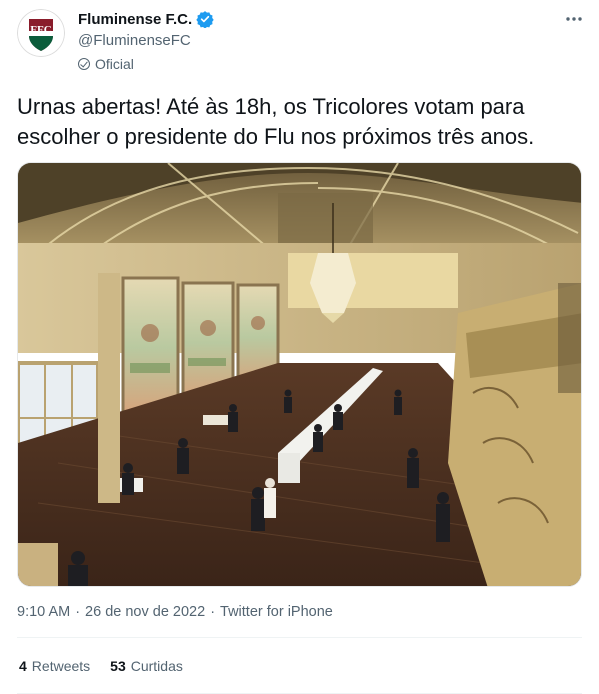  What do you see at coordinates (205, 19) in the screenshot?
I see `verified-badge-icon` at bounding box center [205, 19].